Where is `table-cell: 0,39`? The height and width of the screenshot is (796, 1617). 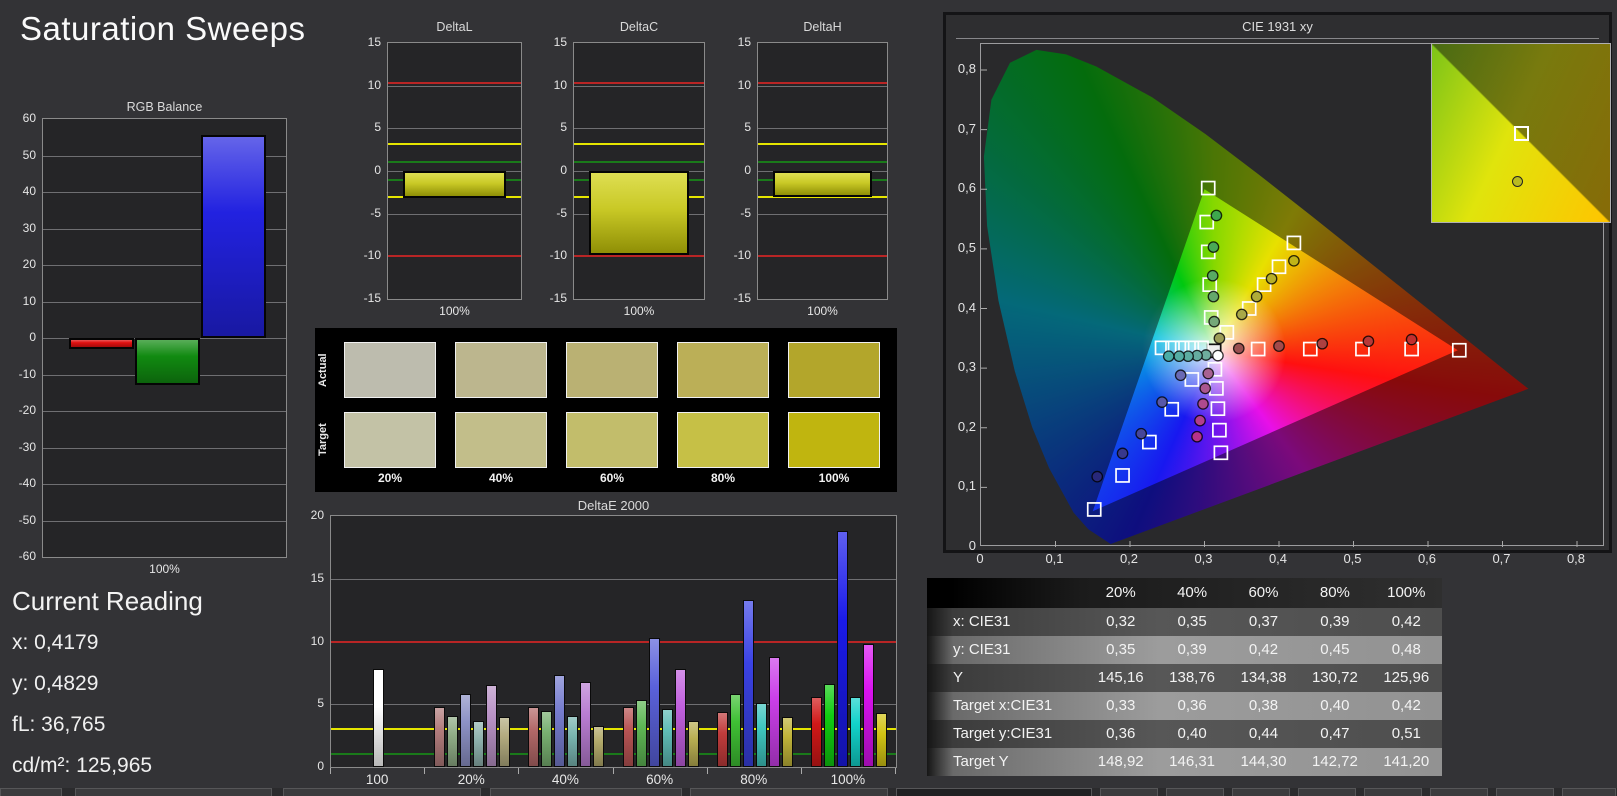
table-cell: 0,39 is located at coordinates (1192, 649).